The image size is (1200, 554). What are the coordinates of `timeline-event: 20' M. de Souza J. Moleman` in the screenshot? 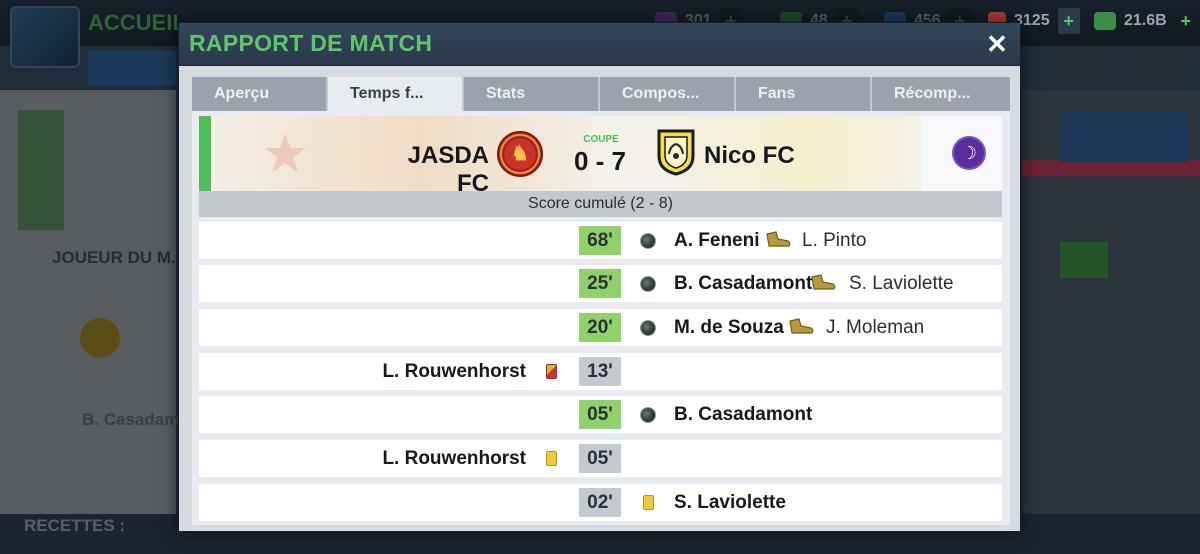 It's located at (600, 327).